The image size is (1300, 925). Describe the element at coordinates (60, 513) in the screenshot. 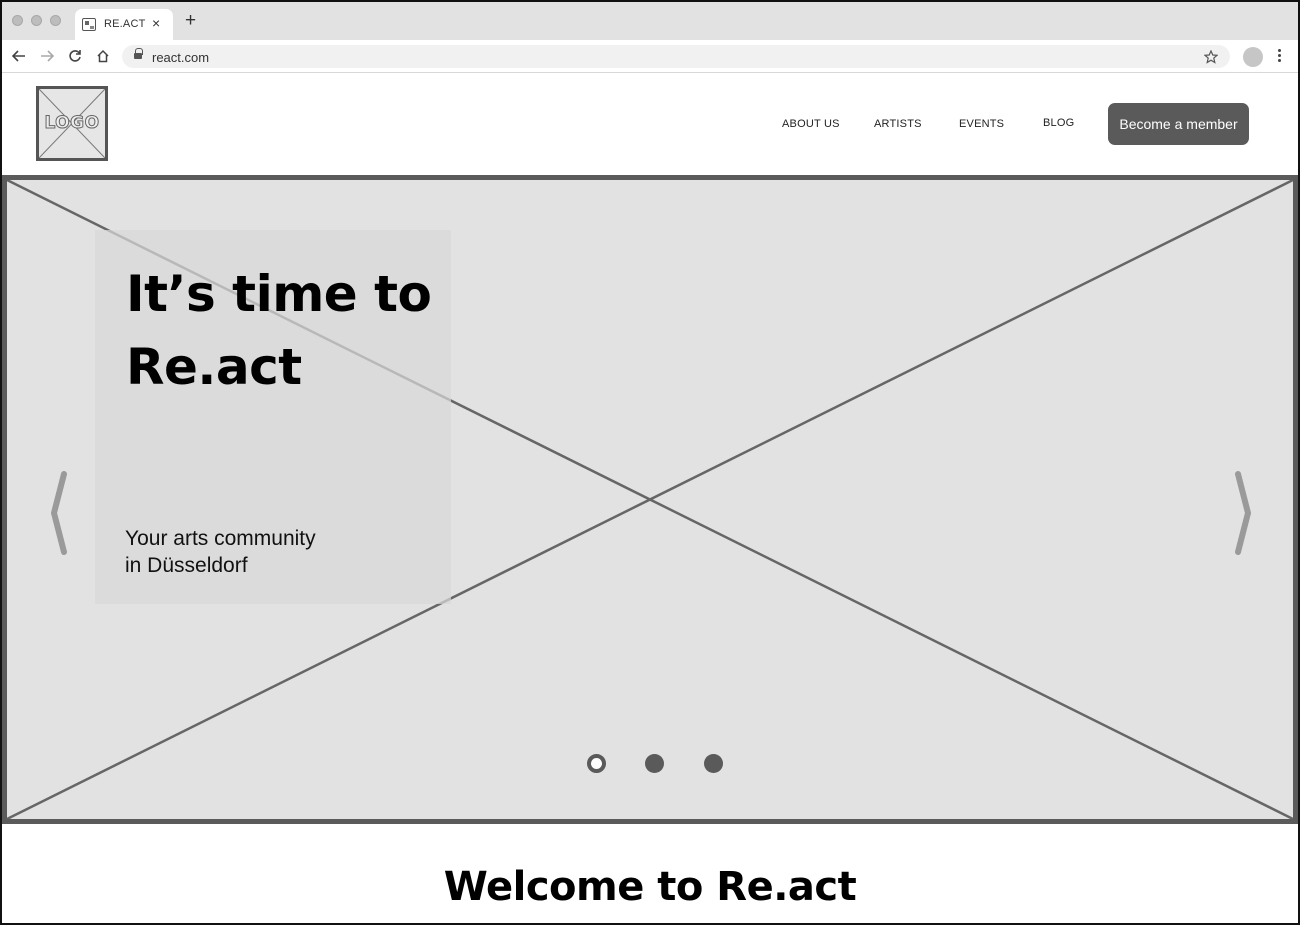

I see `chevron-left-icon` at that location.